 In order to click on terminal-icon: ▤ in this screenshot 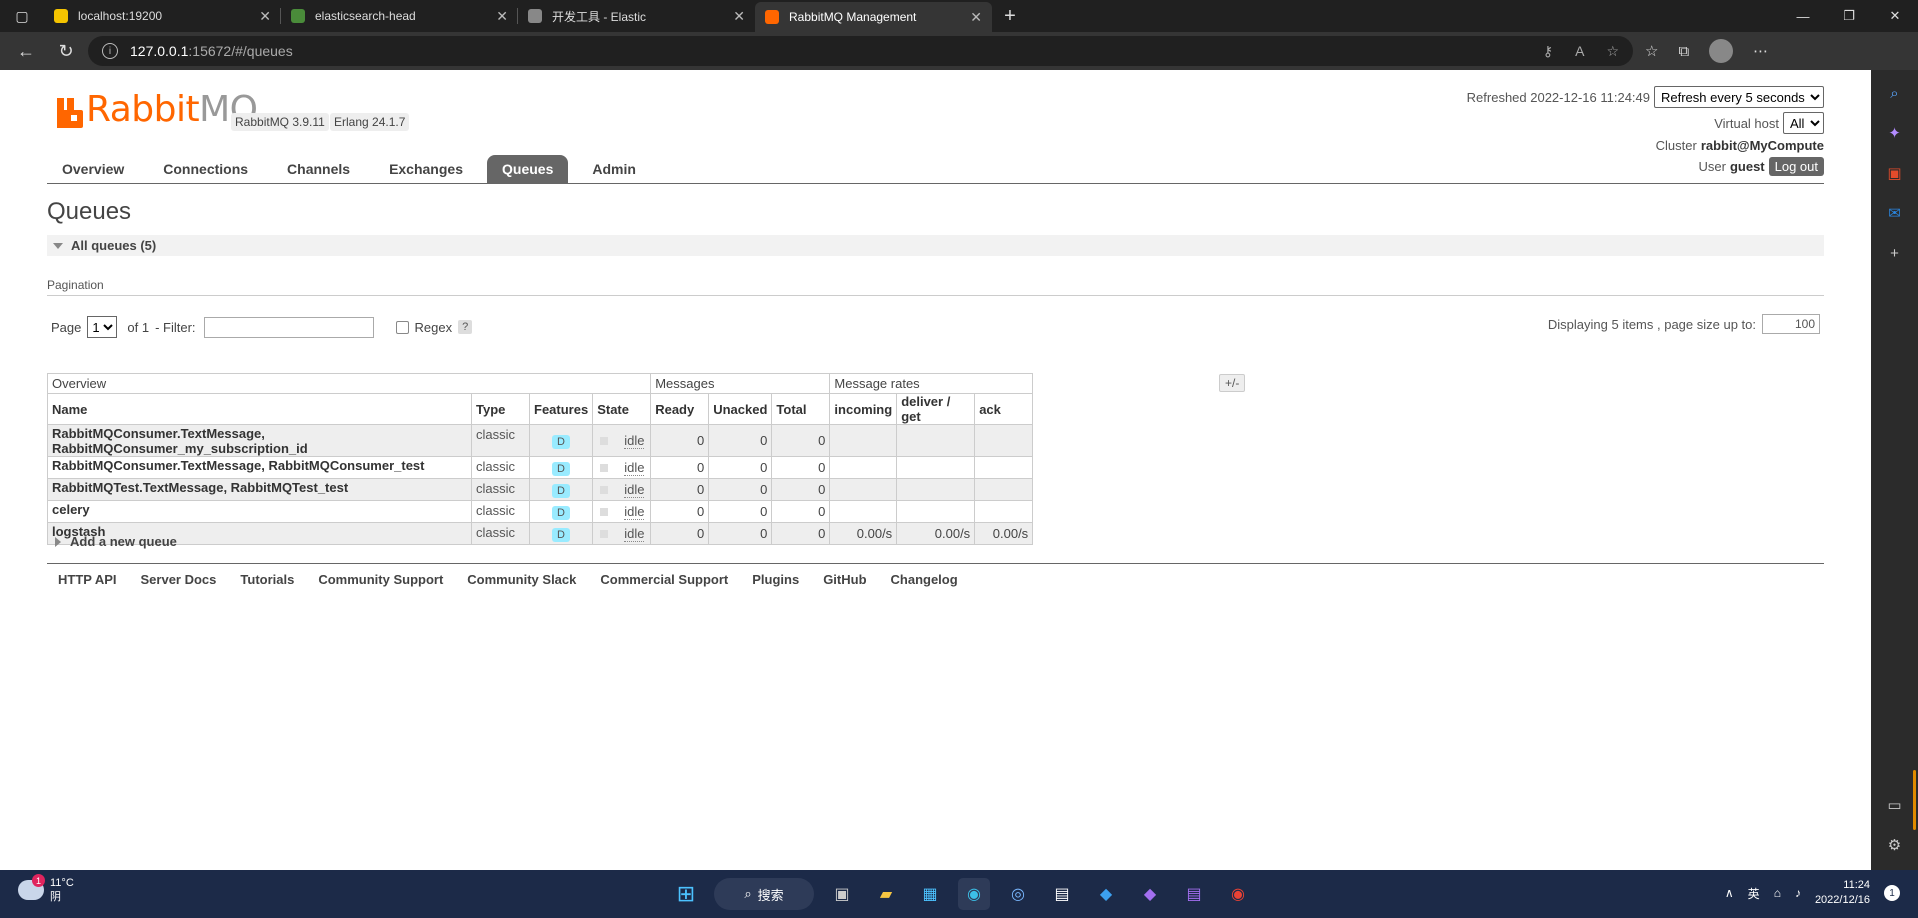, I will do `click(1062, 894)`.